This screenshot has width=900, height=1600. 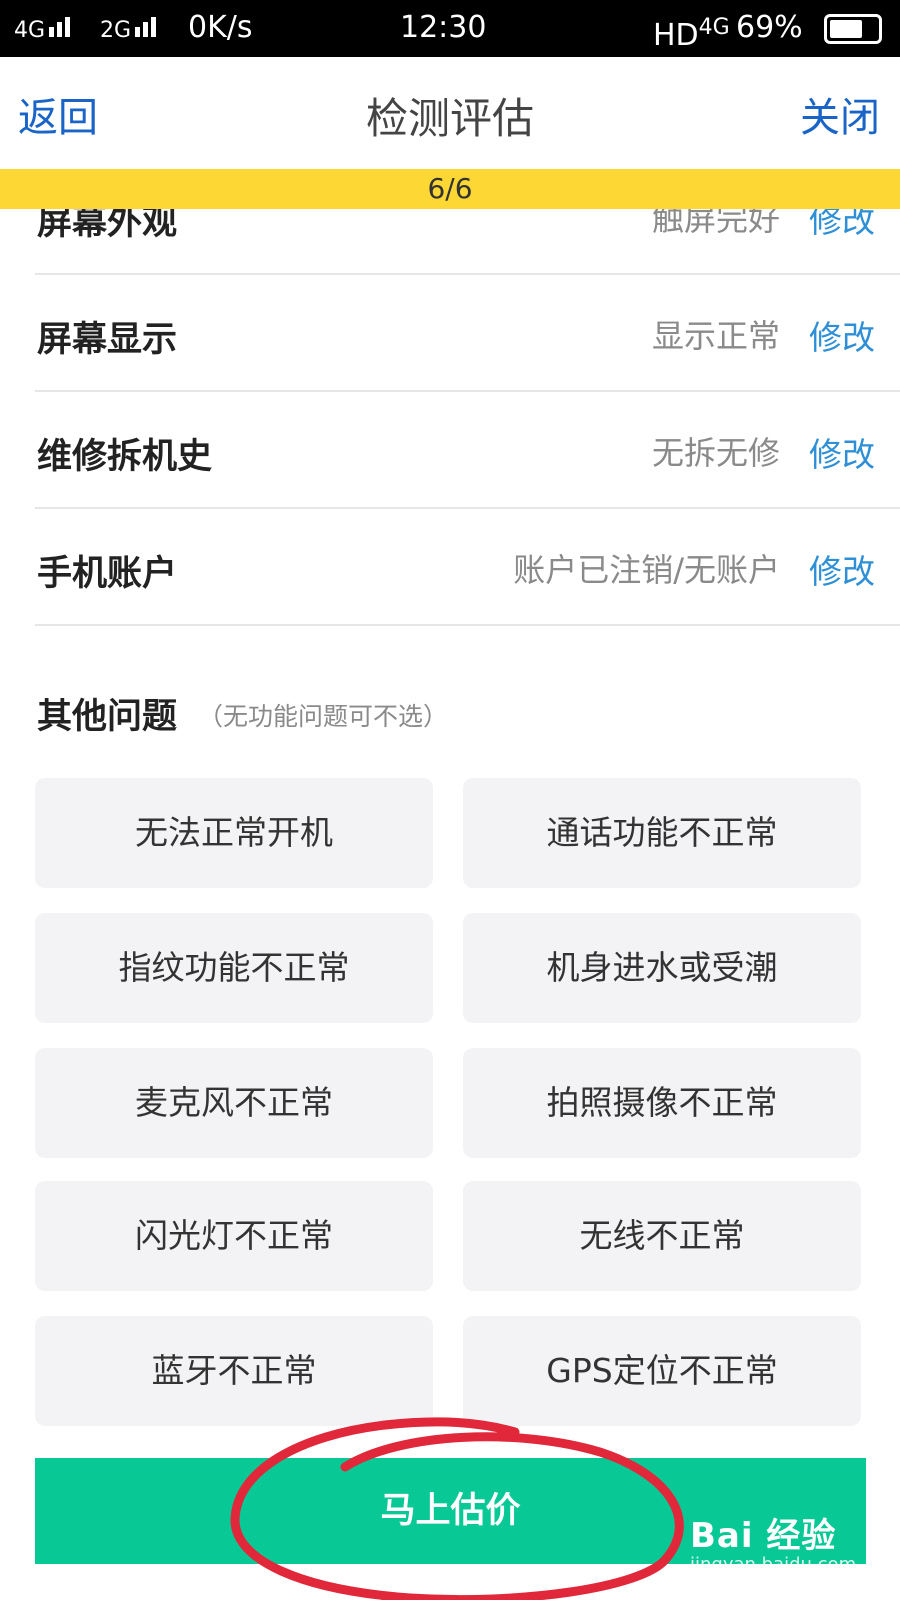 I want to click on option-button: 指纹功能不正常, so click(x=234, y=968).